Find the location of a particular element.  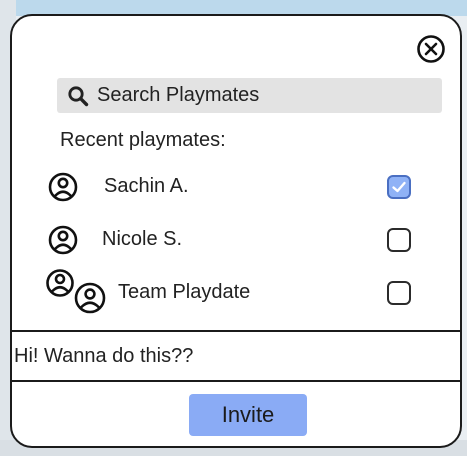

invite-button: Invite is located at coordinates (248, 415).